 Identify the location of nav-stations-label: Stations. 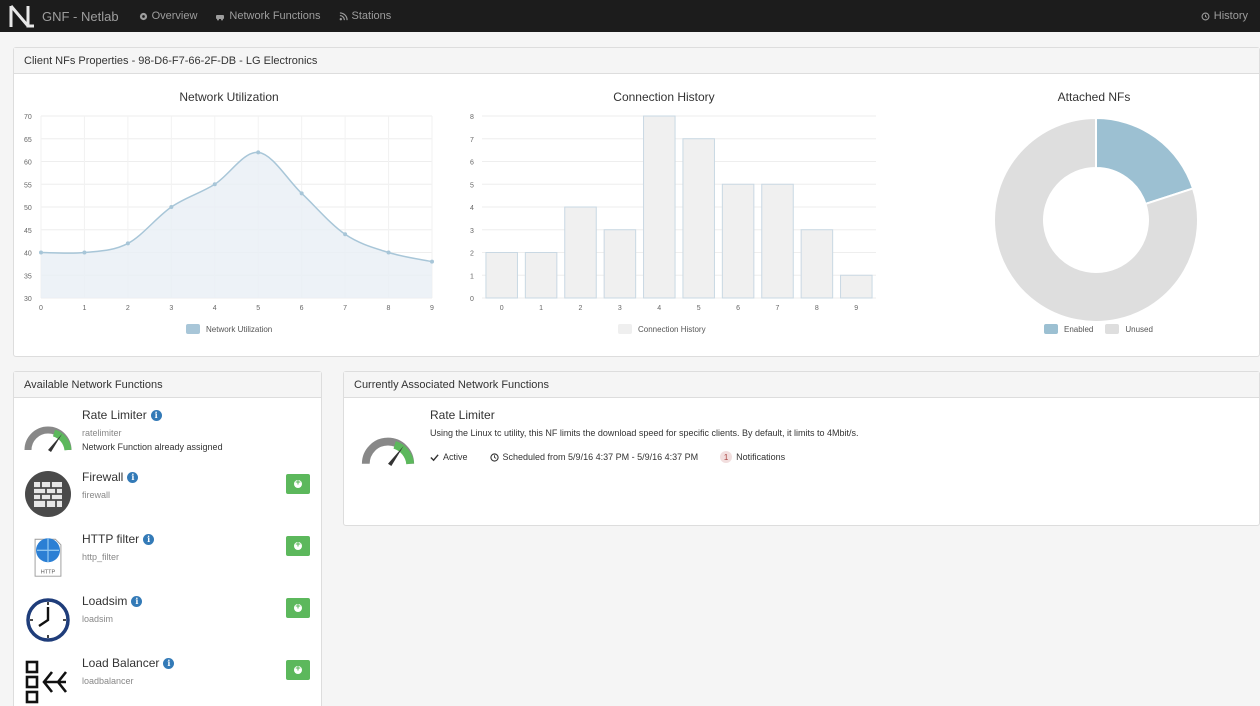
(371, 16).